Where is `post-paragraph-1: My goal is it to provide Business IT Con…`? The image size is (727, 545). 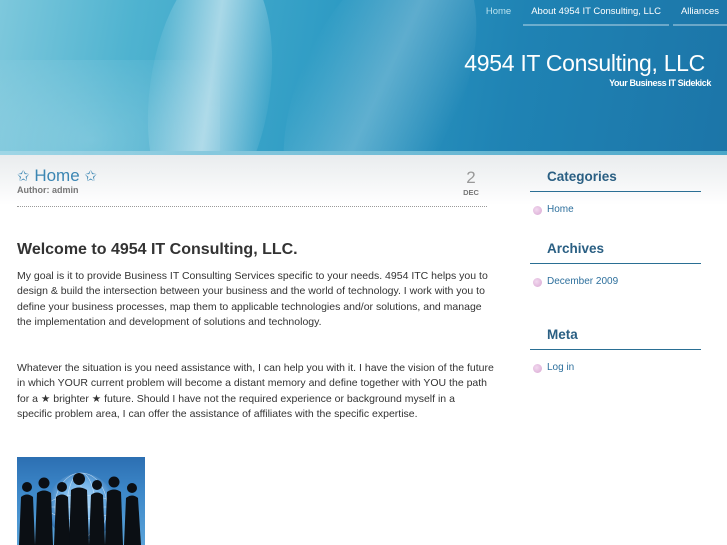
post-paragraph-1: My goal is it to provide Business IT Con… is located at coordinates (254, 299).